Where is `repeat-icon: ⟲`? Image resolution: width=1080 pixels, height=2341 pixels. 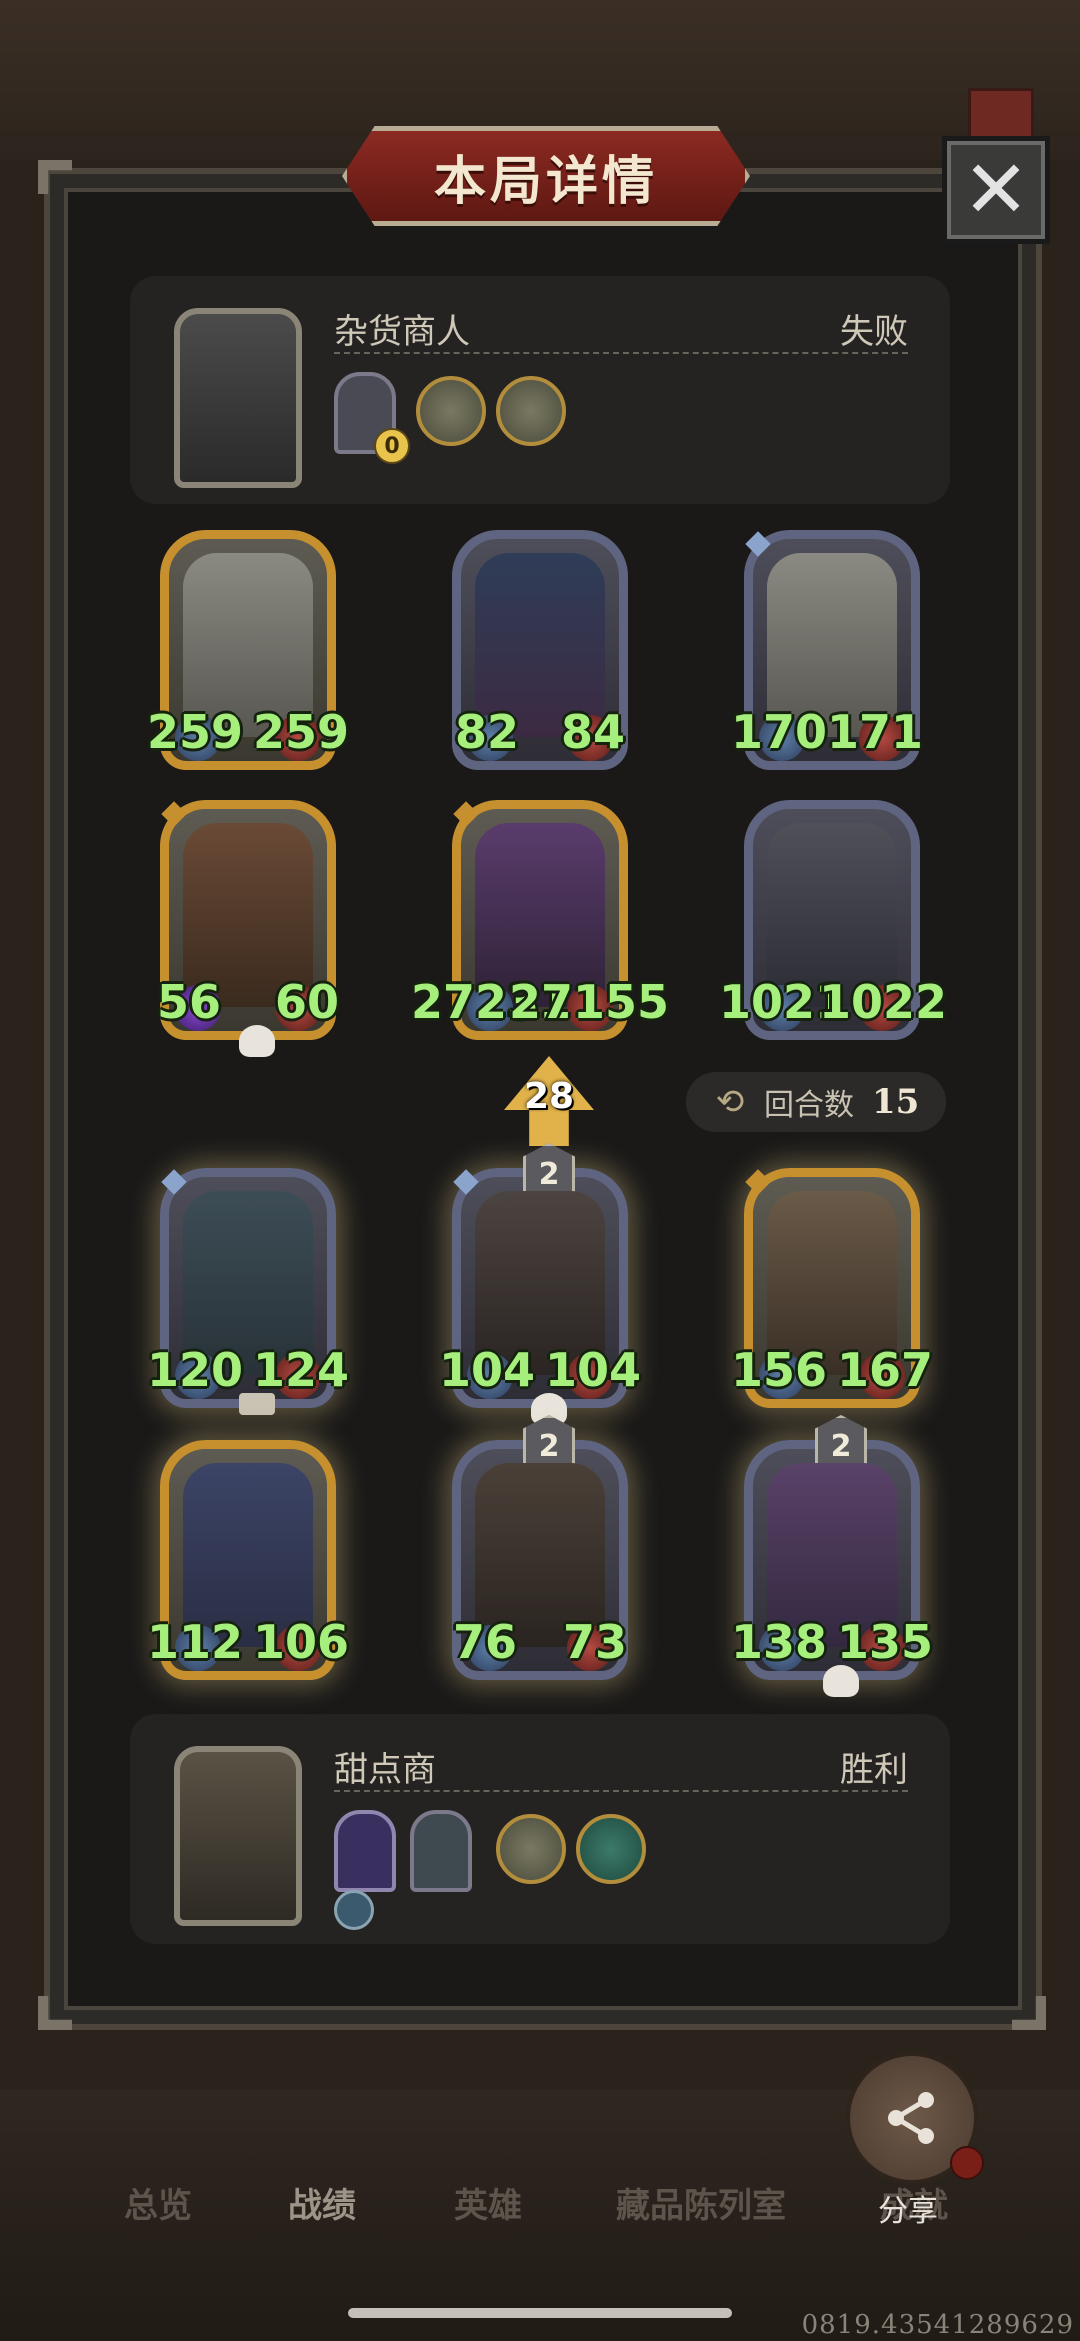
repeat-icon: ⟲ is located at coordinates (730, 1102).